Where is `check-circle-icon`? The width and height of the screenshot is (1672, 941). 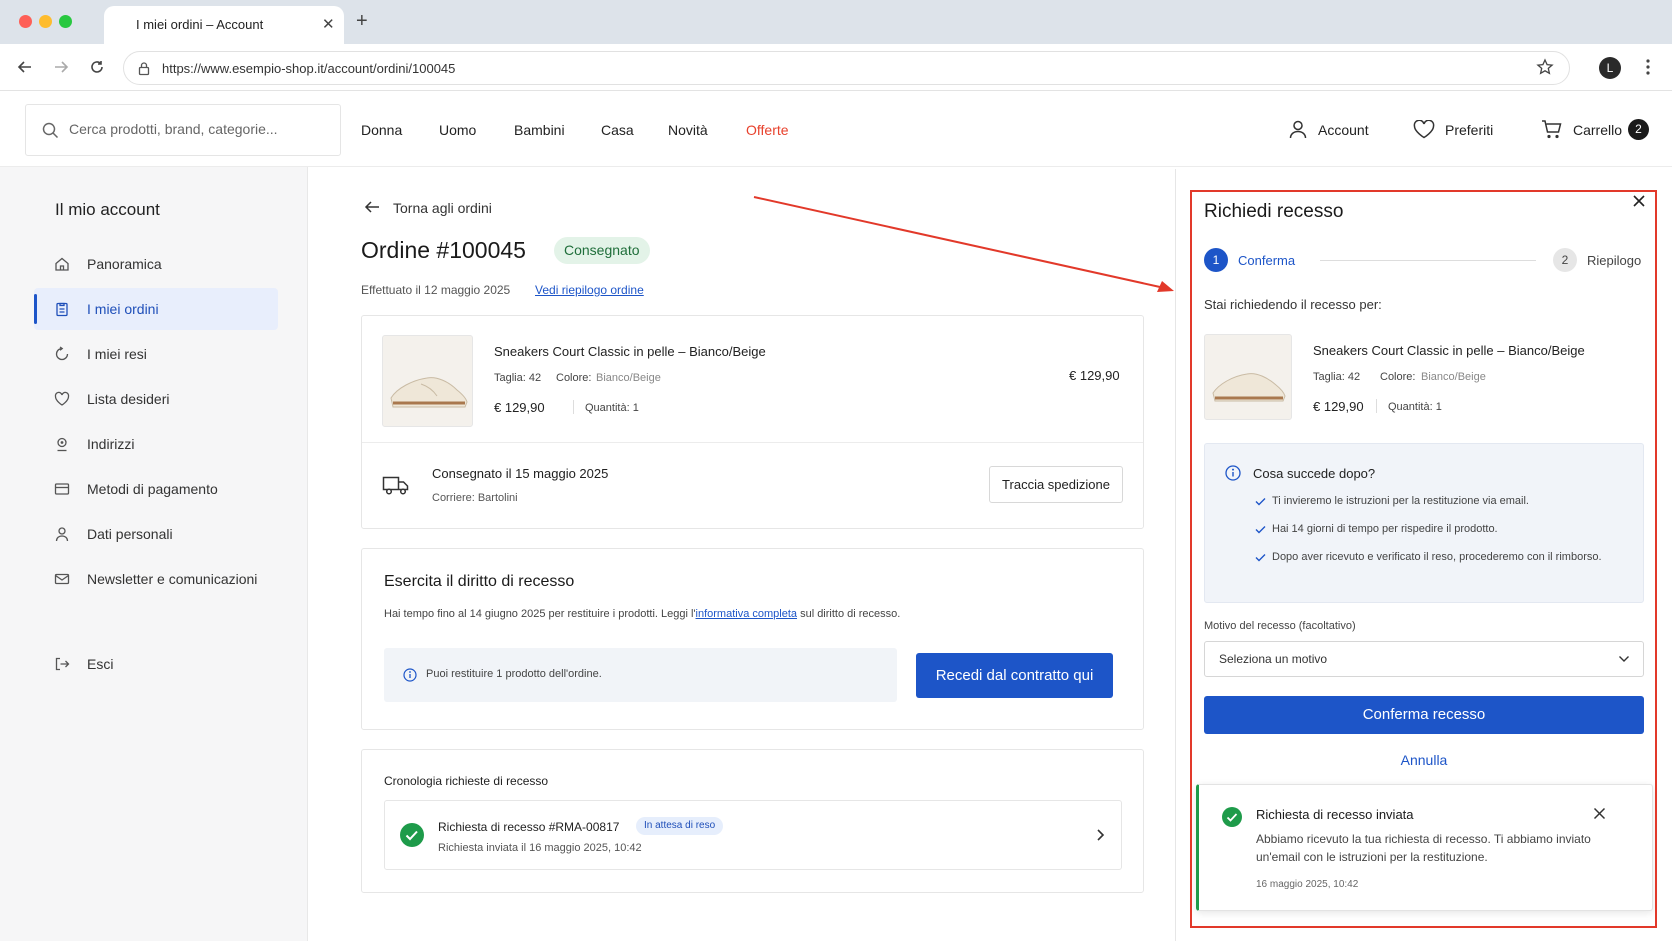
check-circle-icon is located at coordinates (1232, 817).